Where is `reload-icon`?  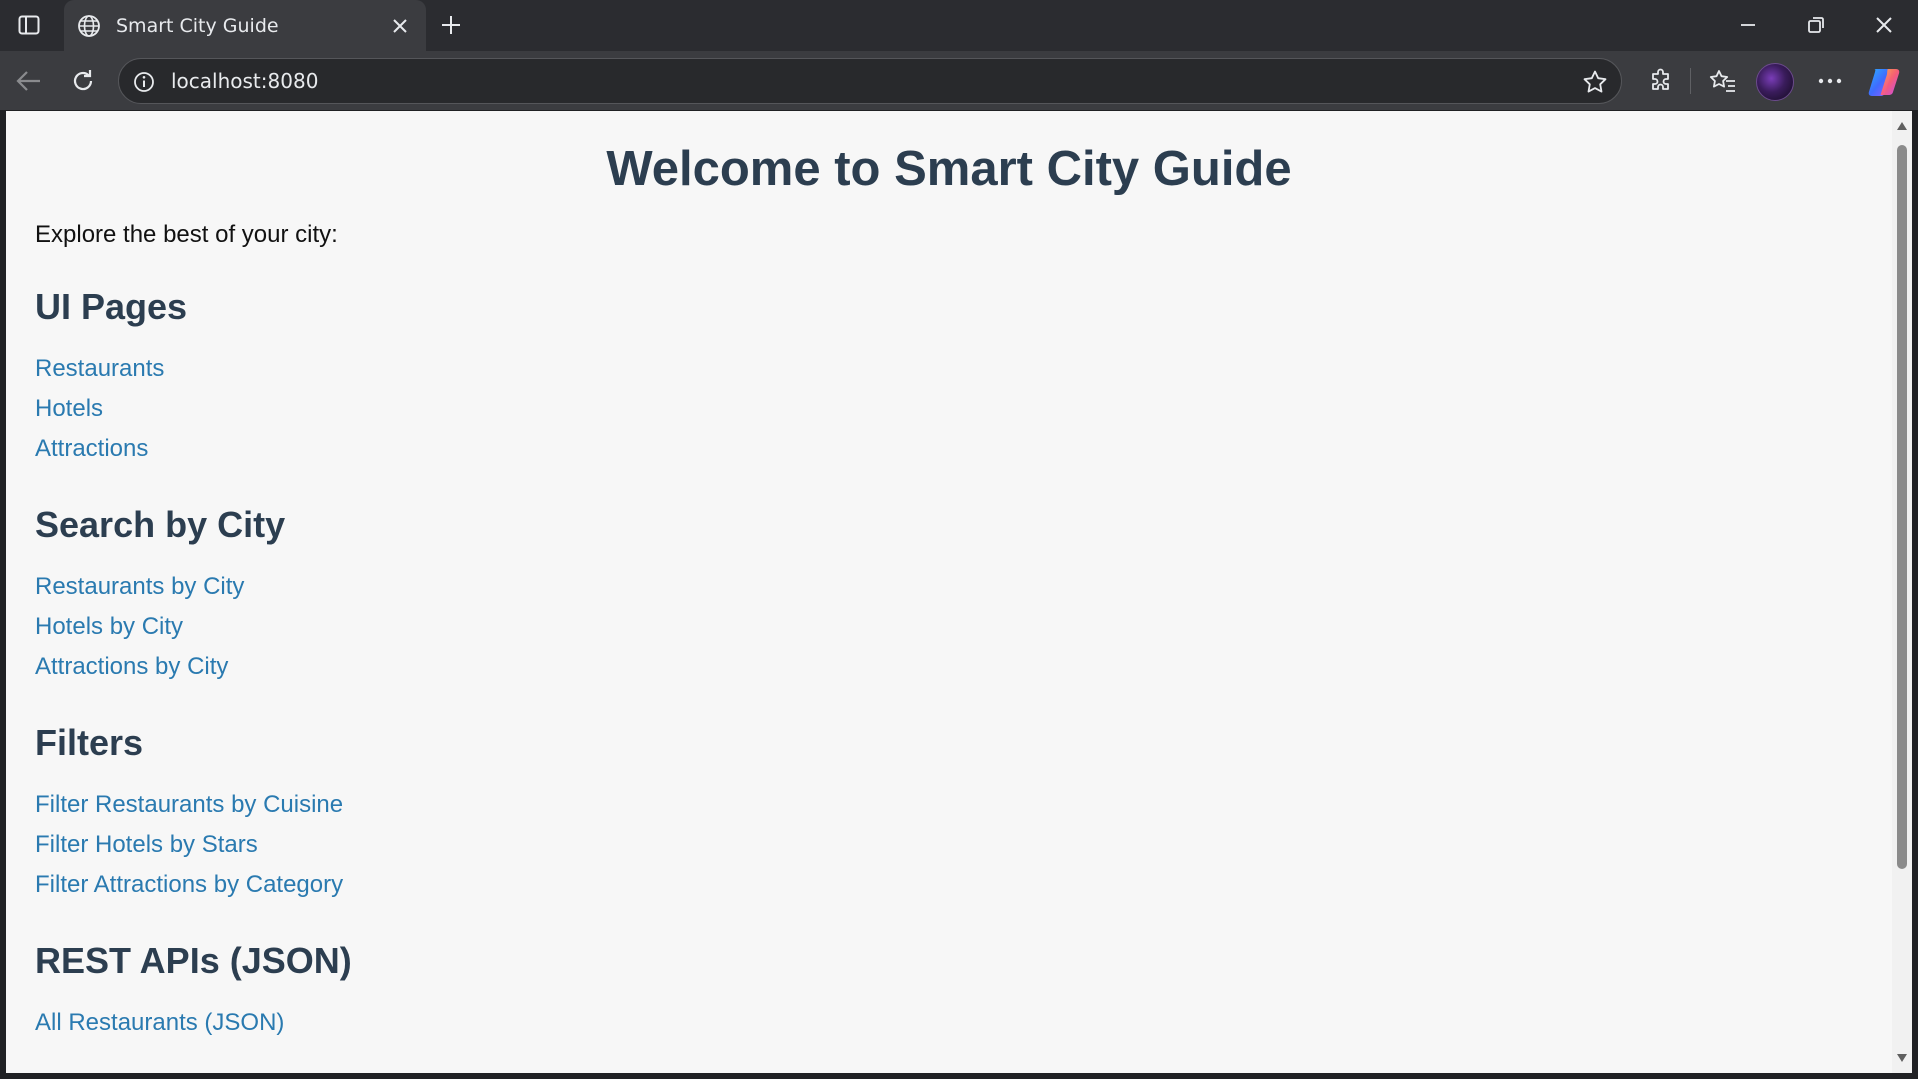 reload-icon is located at coordinates (83, 81).